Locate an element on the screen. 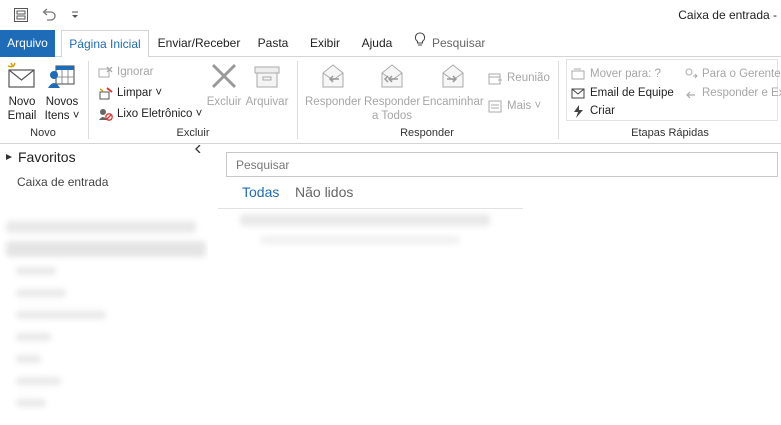 Image resolution: width=781 pixels, height=425 pixels. favorites-header: Favoritos is located at coordinates (41, 157).